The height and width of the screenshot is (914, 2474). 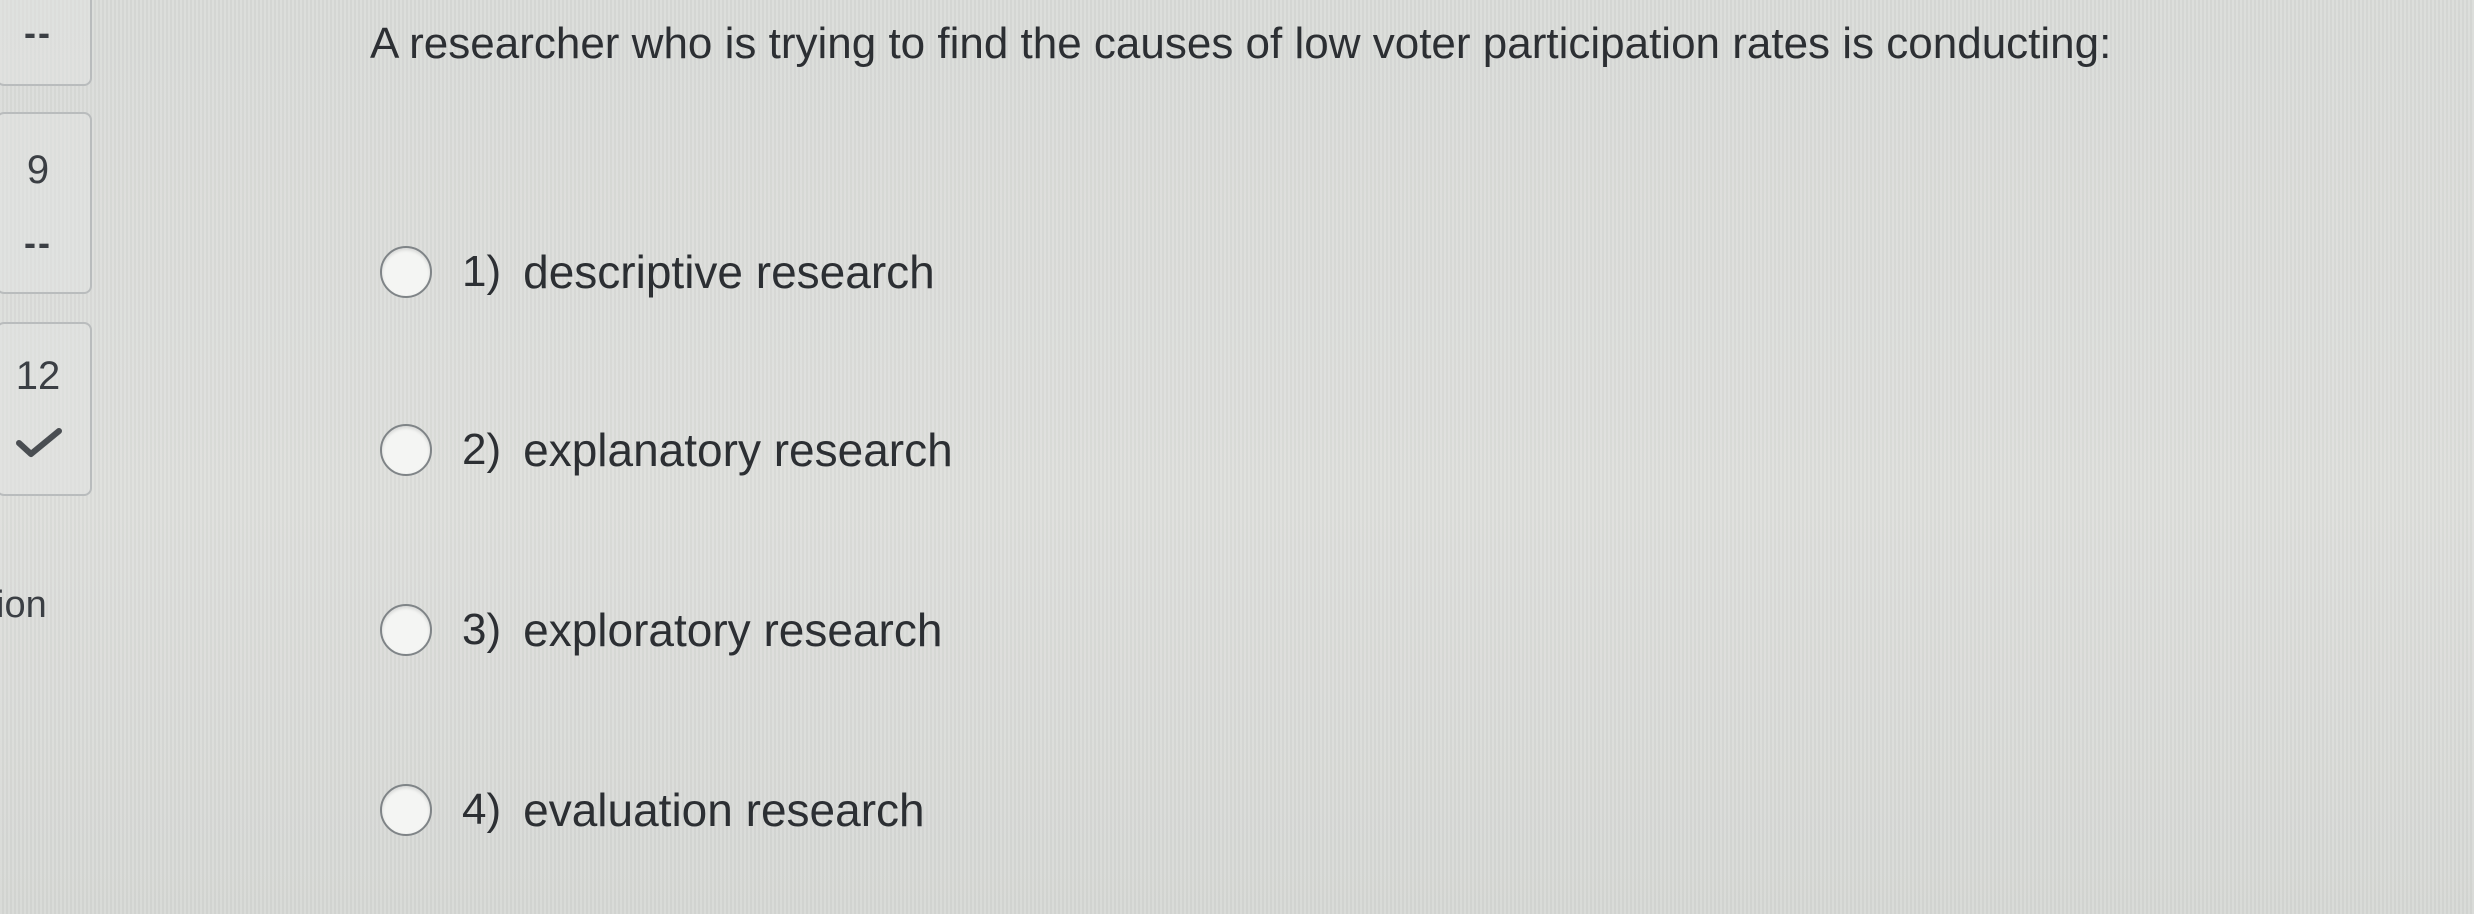 What do you see at coordinates (482, 809) in the screenshot?
I see `option-number: 4)` at bounding box center [482, 809].